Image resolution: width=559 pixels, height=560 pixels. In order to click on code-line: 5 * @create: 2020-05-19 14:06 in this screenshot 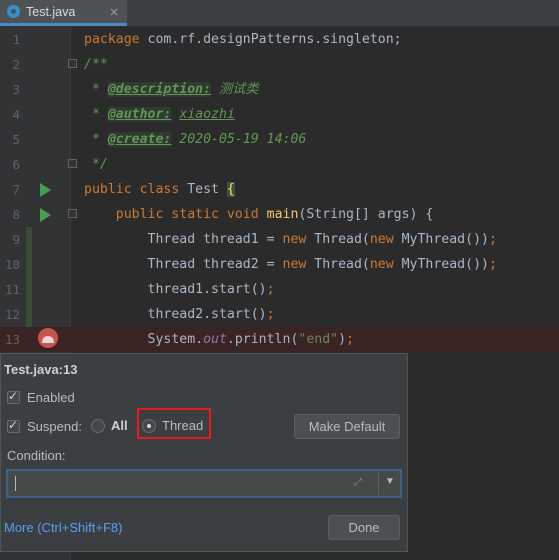, I will do `click(279, 139)`.